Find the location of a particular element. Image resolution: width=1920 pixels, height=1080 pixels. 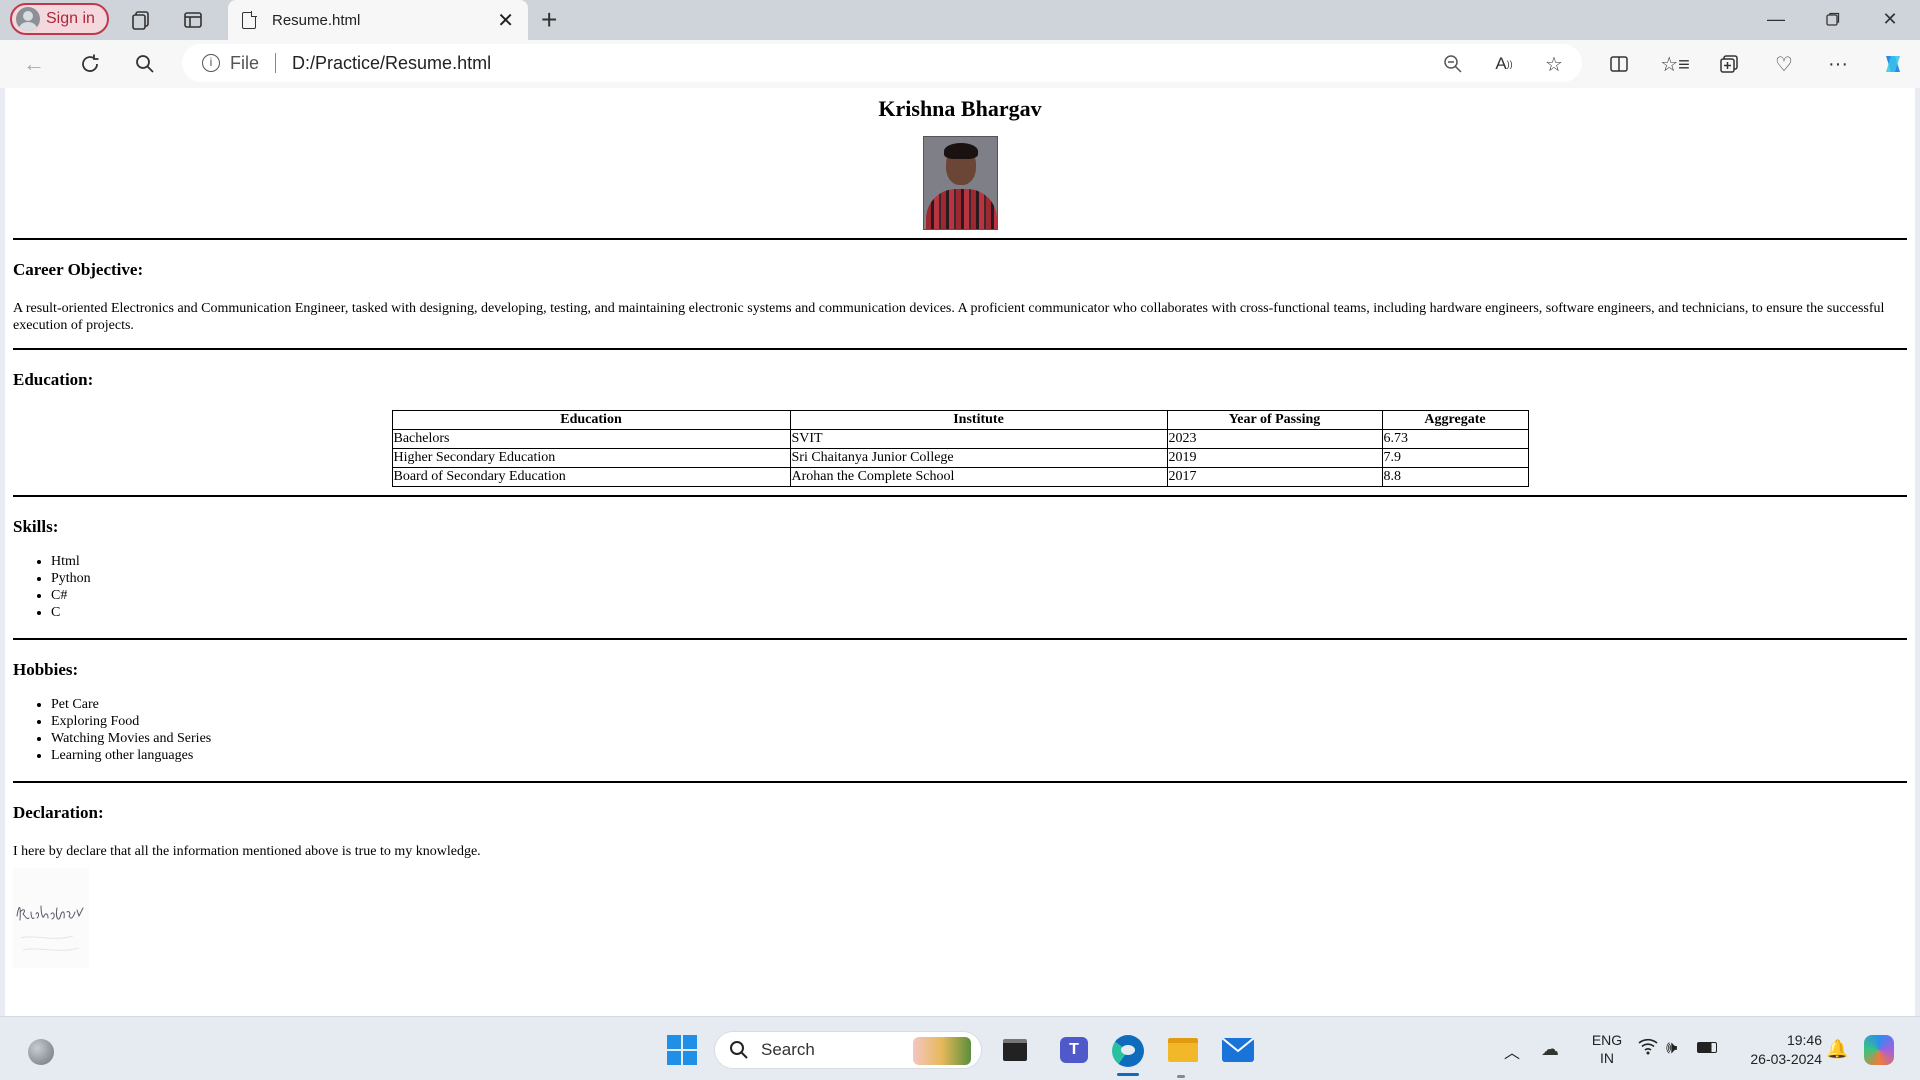

onedrive-icon: ☁ is located at coordinates (1550, 1049).